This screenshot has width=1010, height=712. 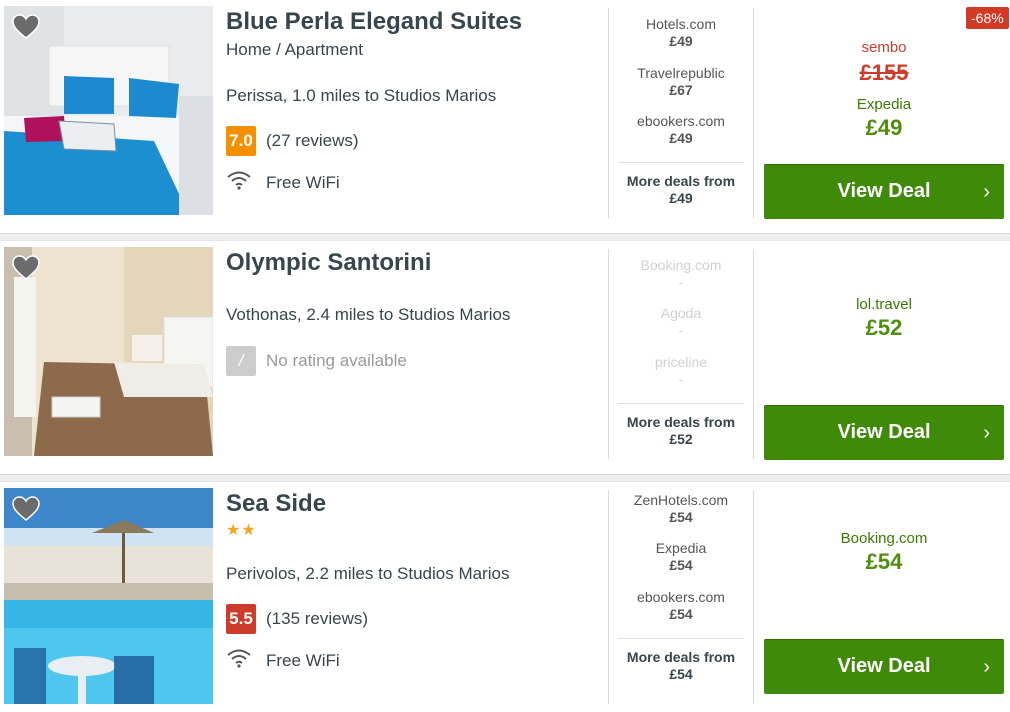 I want to click on deal-item: Travelrepublic £67, so click(x=681, y=81).